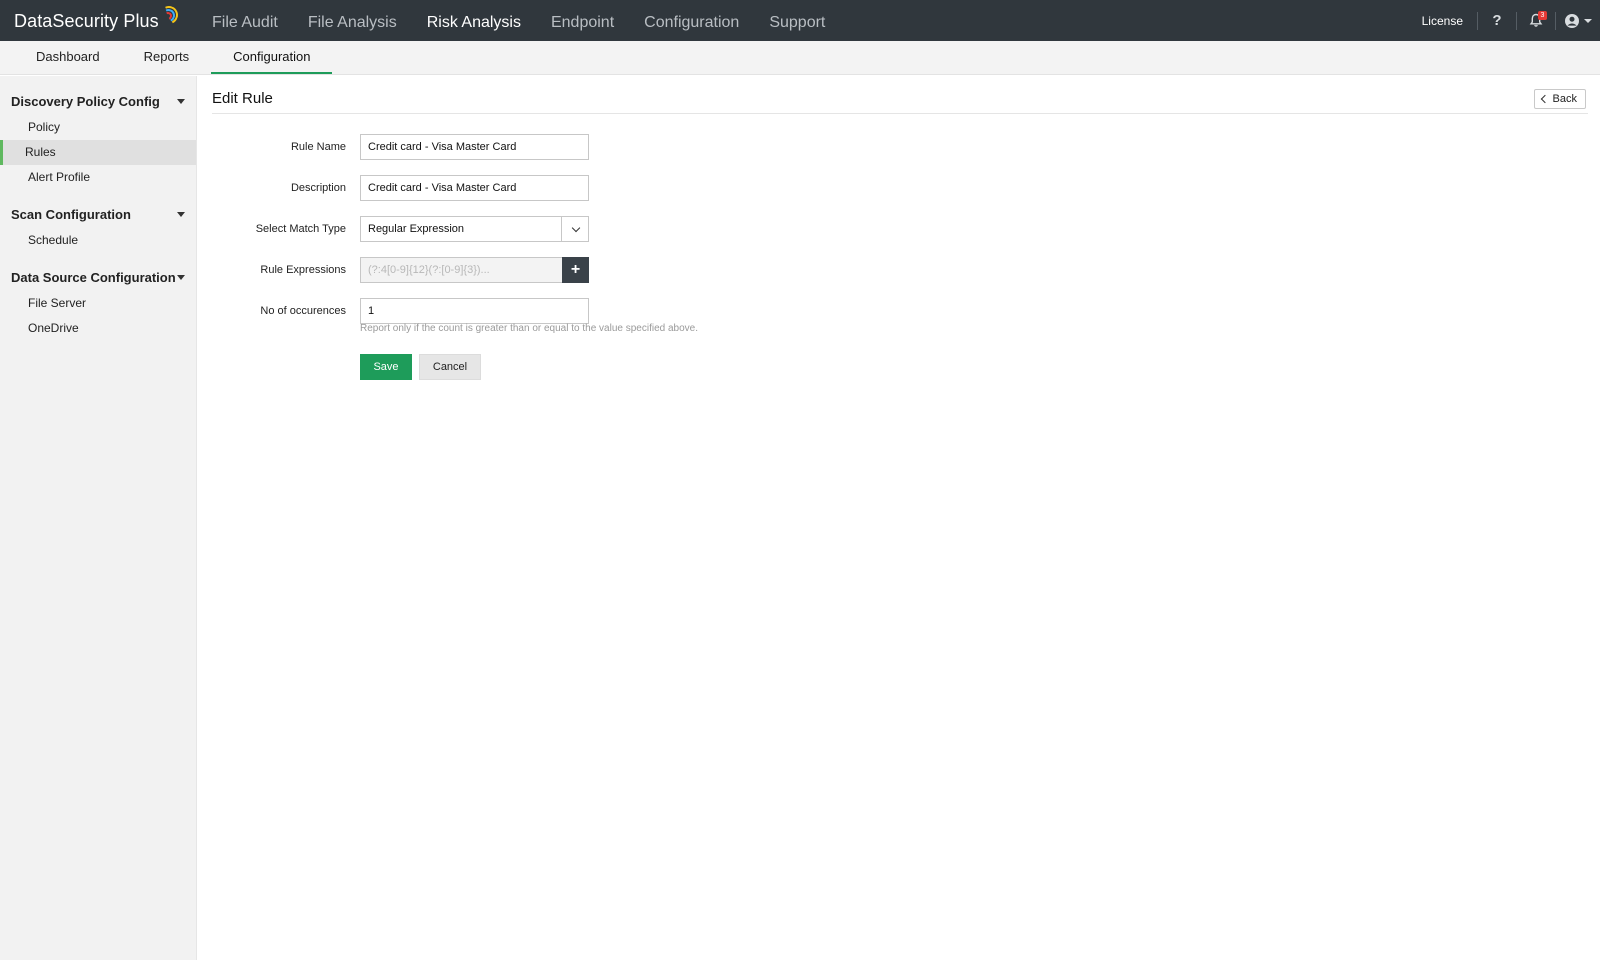  What do you see at coordinates (71, 214) in the screenshot?
I see `sidebar-group-label: Scan Configuration` at bounding box center [71, 214].